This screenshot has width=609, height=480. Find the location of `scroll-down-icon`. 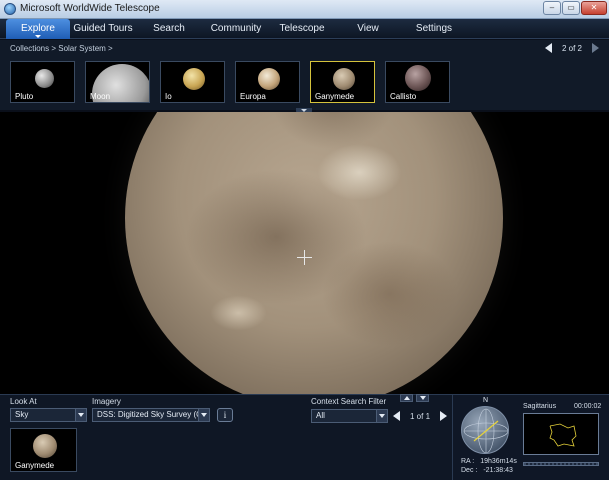

scroll-down-icon is located at coordinates (422, 398).